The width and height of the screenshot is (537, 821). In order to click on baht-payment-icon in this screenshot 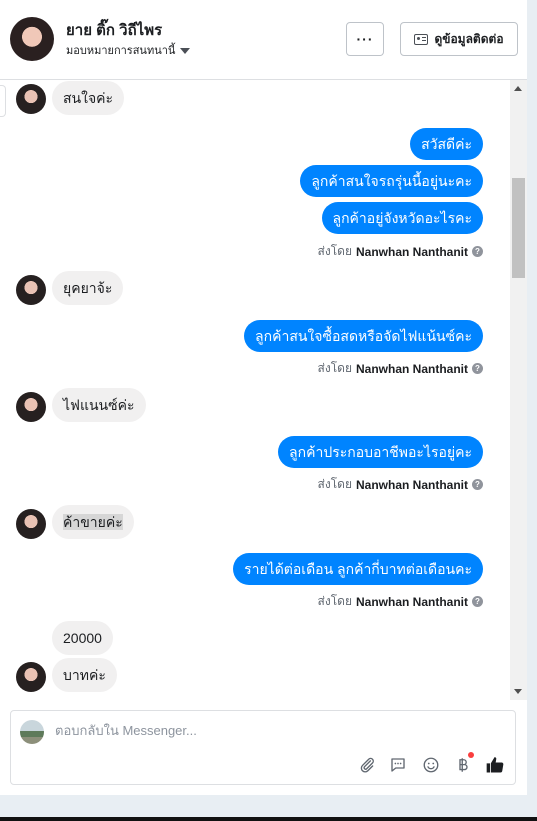, I will do `click(463, 763)`.